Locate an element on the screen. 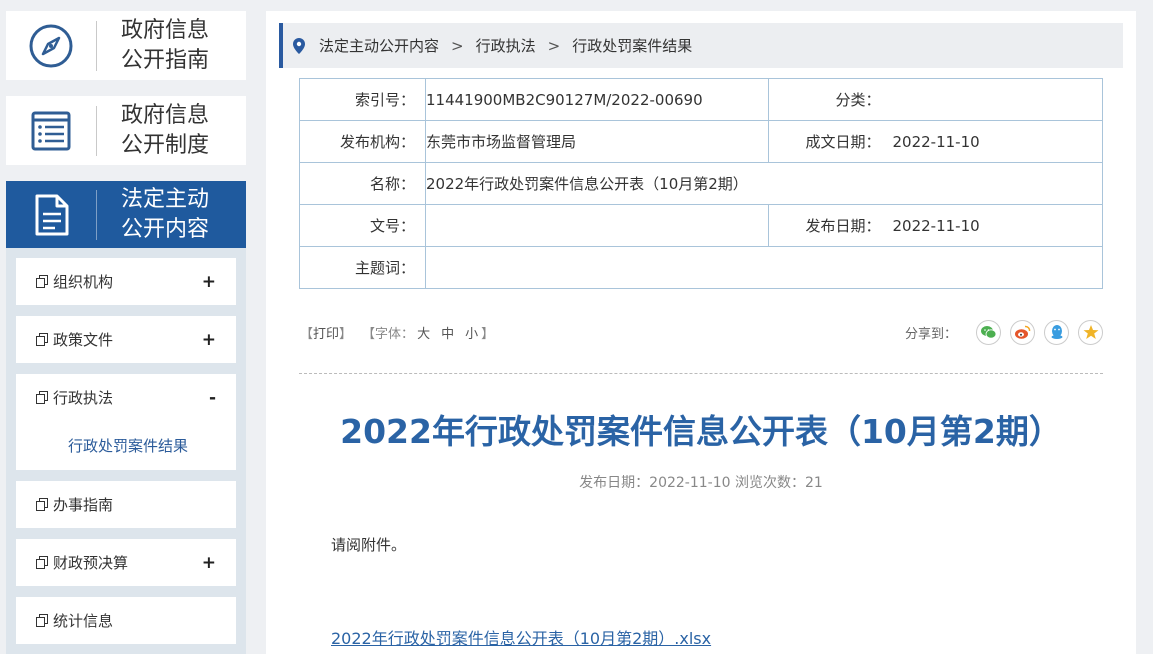  document-icon is located at coordinates (51, 215).